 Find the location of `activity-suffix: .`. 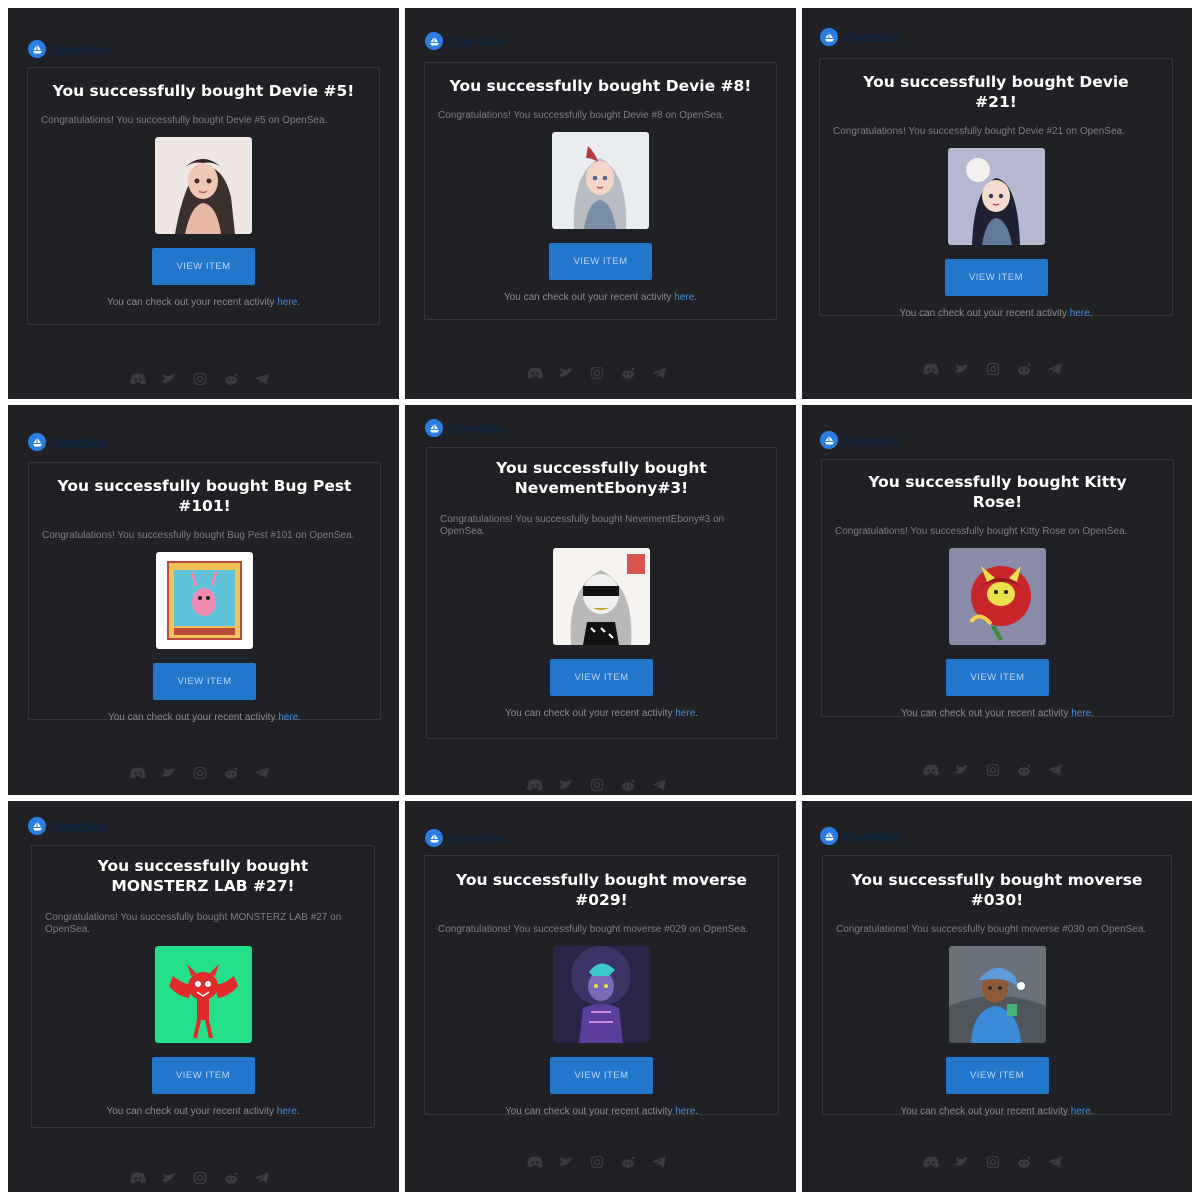

activity-suffix: . is located at coordinates (299, 302).